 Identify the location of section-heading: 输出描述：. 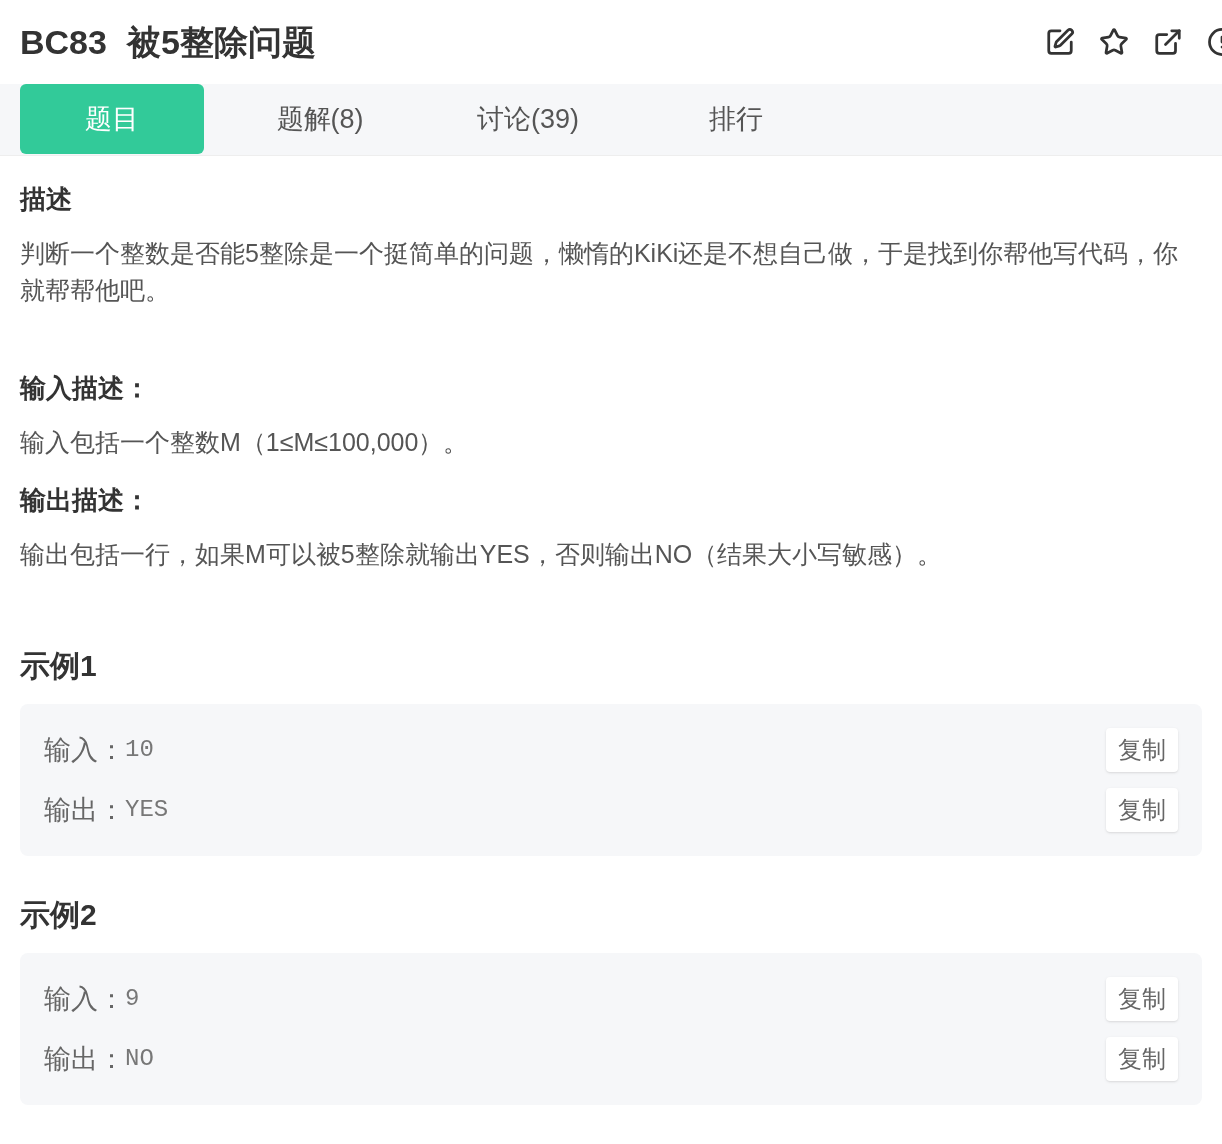
(85, 500).